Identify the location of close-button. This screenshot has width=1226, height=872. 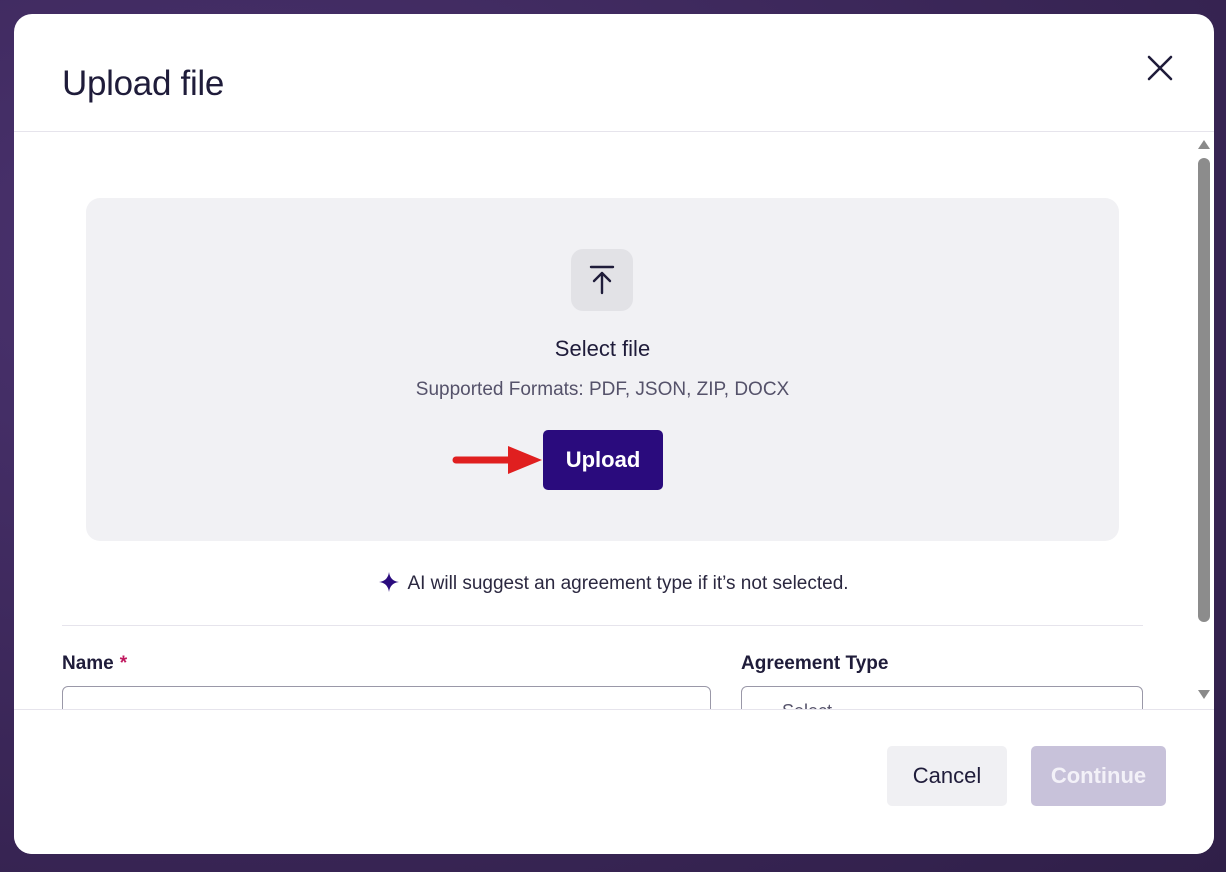
(1160, 68).